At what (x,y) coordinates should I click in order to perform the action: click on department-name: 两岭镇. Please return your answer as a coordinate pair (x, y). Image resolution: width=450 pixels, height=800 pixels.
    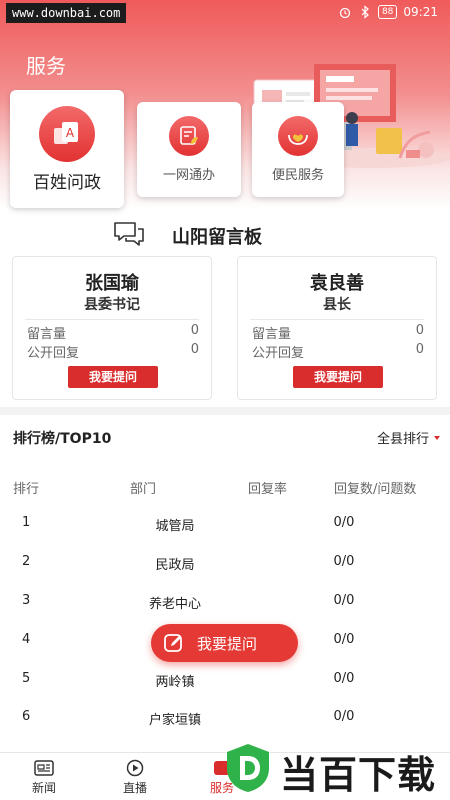
    Looking at the image, I should click on (175, 682).